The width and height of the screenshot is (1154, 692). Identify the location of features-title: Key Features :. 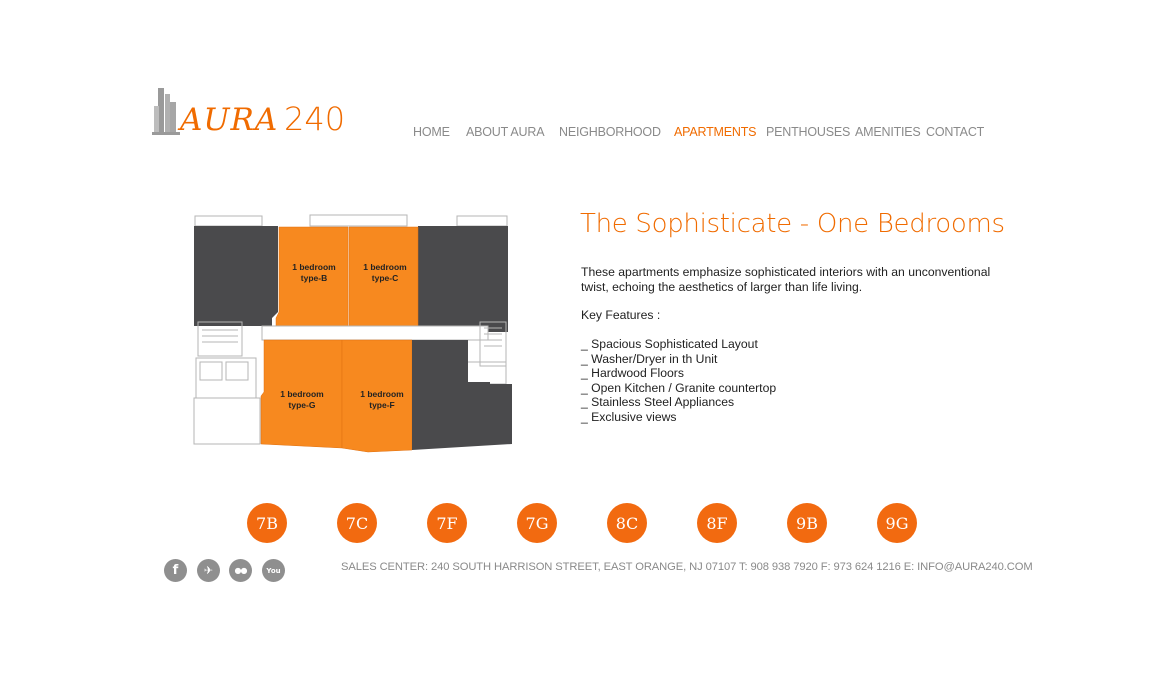
(621, 315).